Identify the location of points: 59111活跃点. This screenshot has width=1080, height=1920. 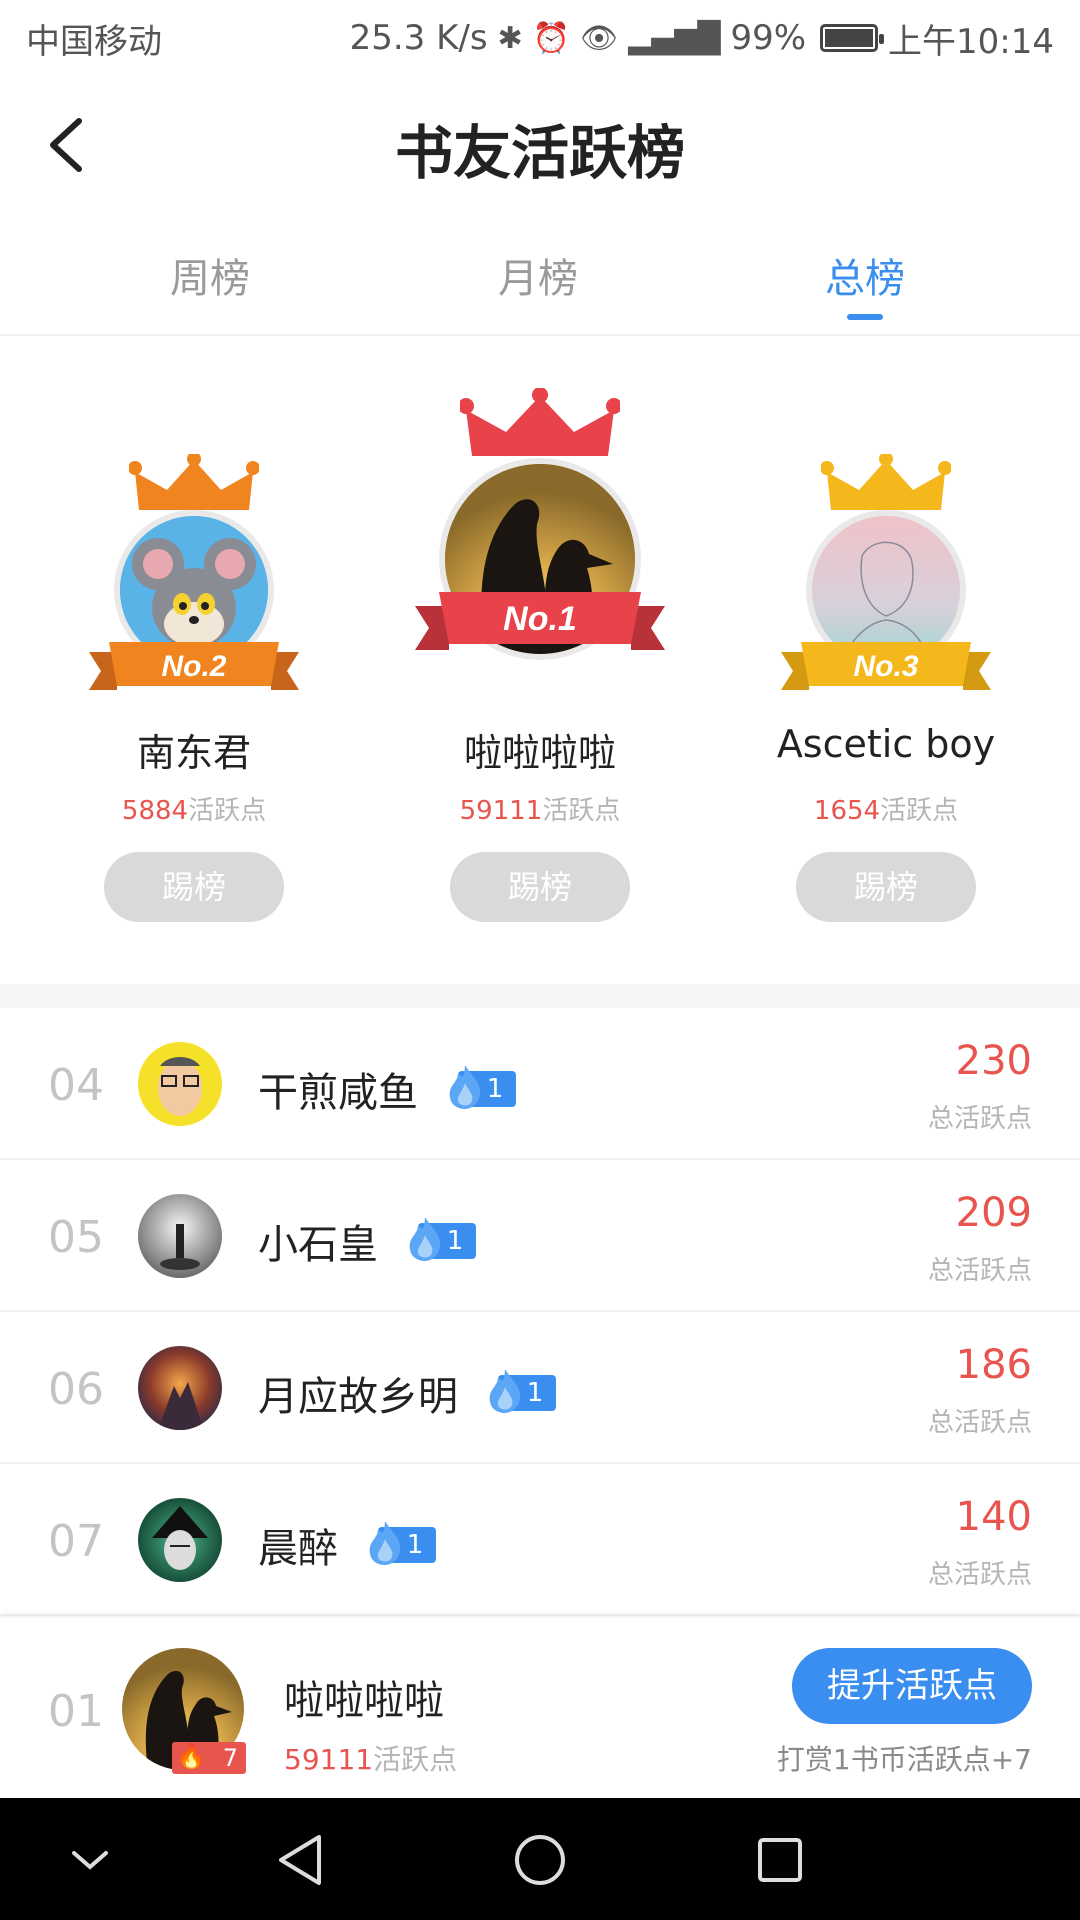
(540, 811).